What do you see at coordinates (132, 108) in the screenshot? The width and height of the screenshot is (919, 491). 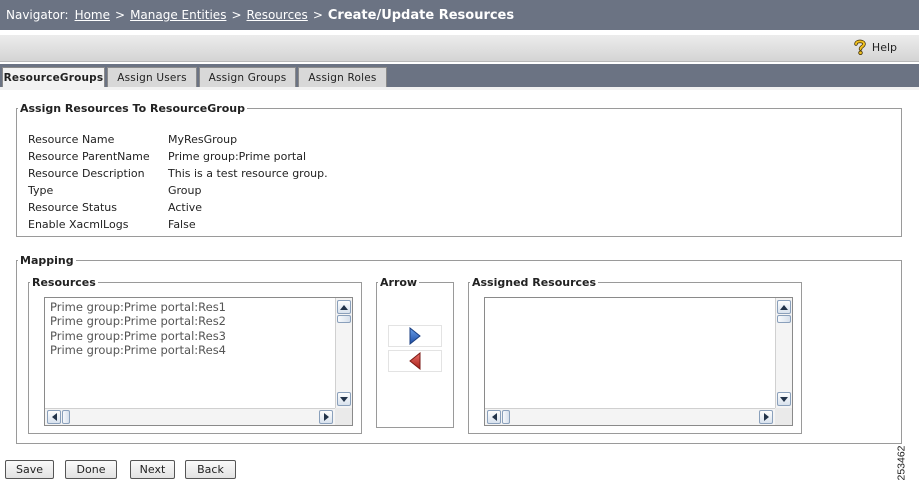 I see `resource-details-legend: Assign Resources To ResourceGroup` at bounding box center [132, 108].